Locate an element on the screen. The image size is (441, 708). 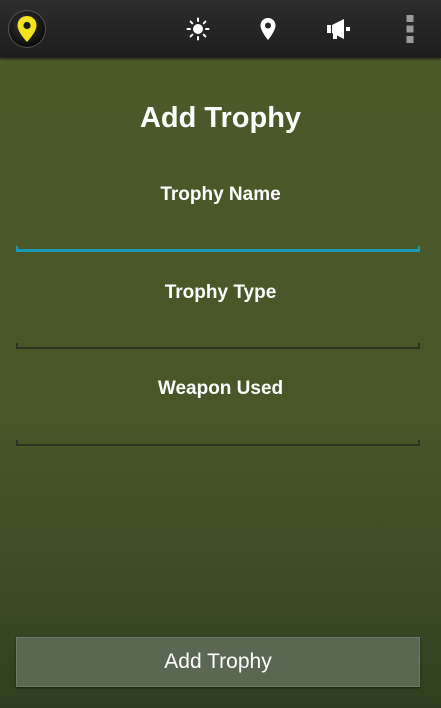
add-trophy-button: Add Trophy is located at coordinates (218, 662).